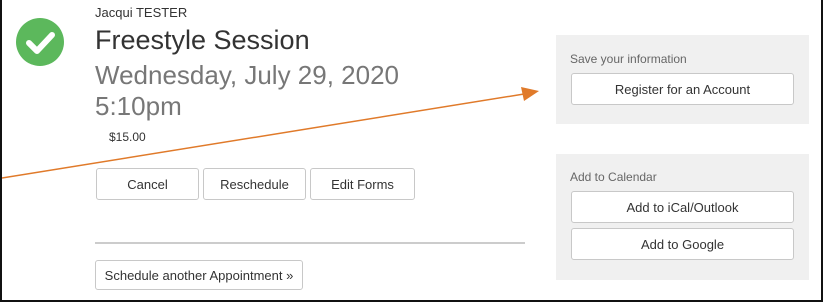  I want to click on appointment-time: 5:10pm, so click(138, 106).